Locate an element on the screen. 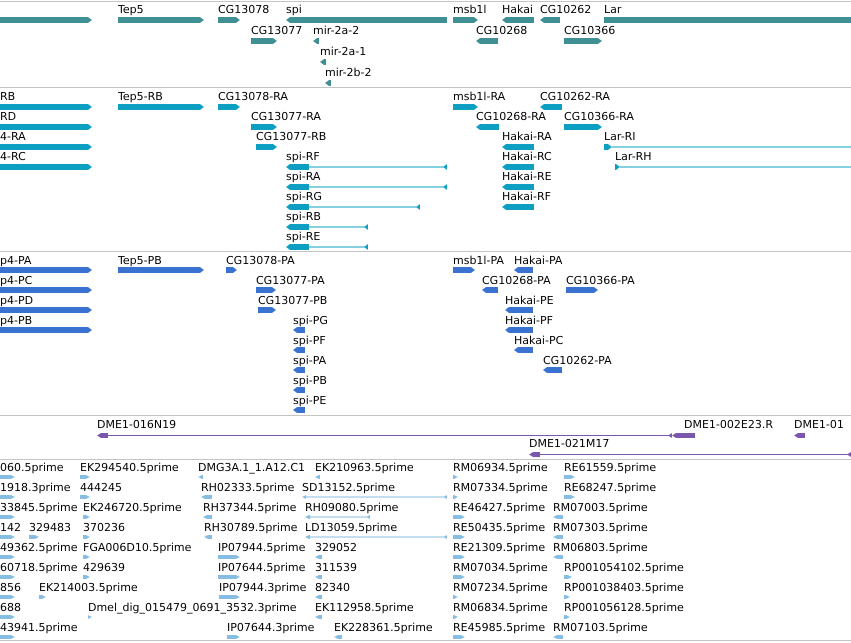 This screenshot has width=851, height=643. feature-label: Tep5 is located at coordinates (131, 9).